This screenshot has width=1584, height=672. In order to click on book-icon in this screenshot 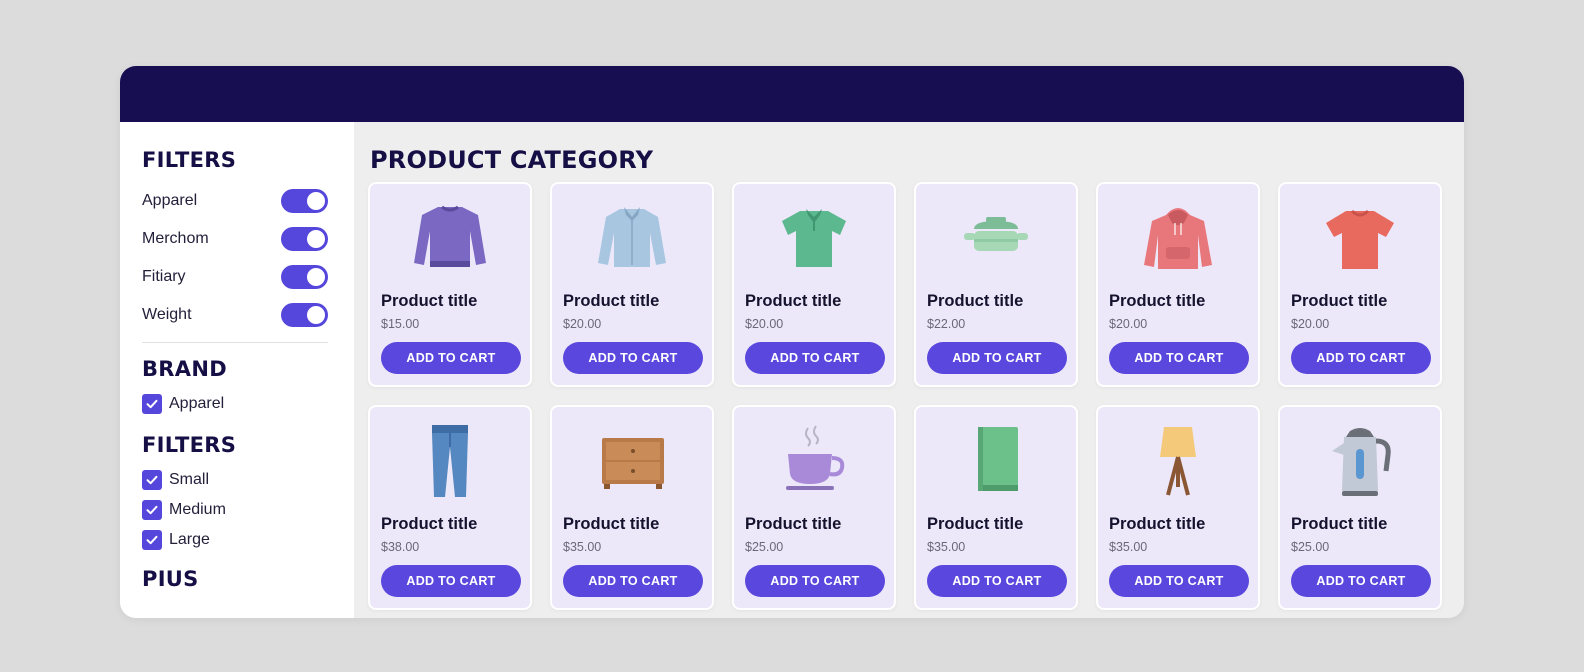, I will do `click(998, 459)`.